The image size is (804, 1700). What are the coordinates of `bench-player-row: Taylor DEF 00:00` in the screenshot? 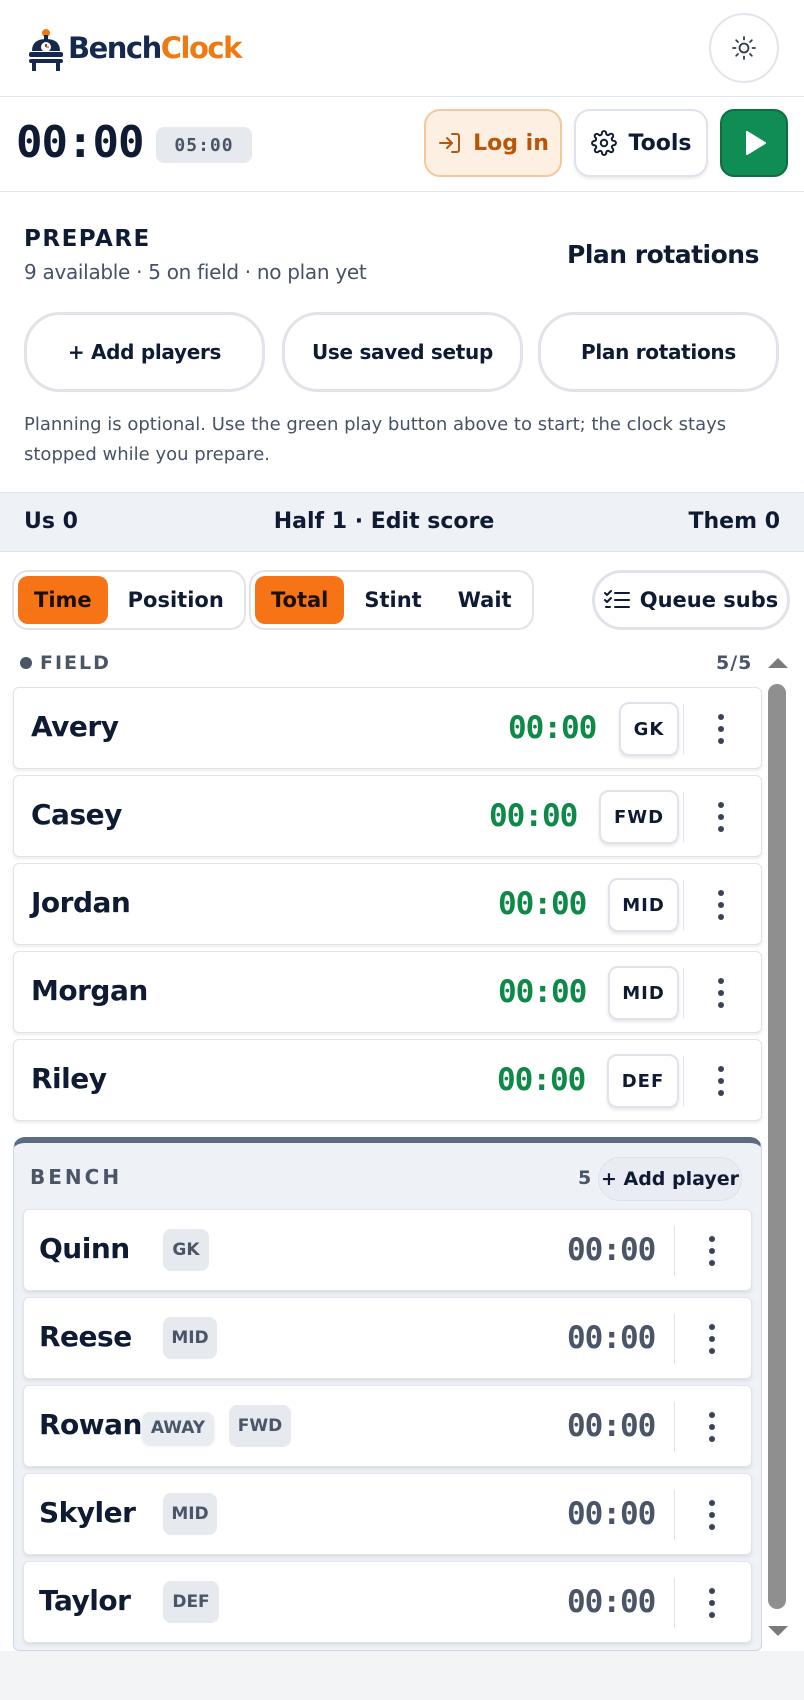 It's located at (387, 1602).